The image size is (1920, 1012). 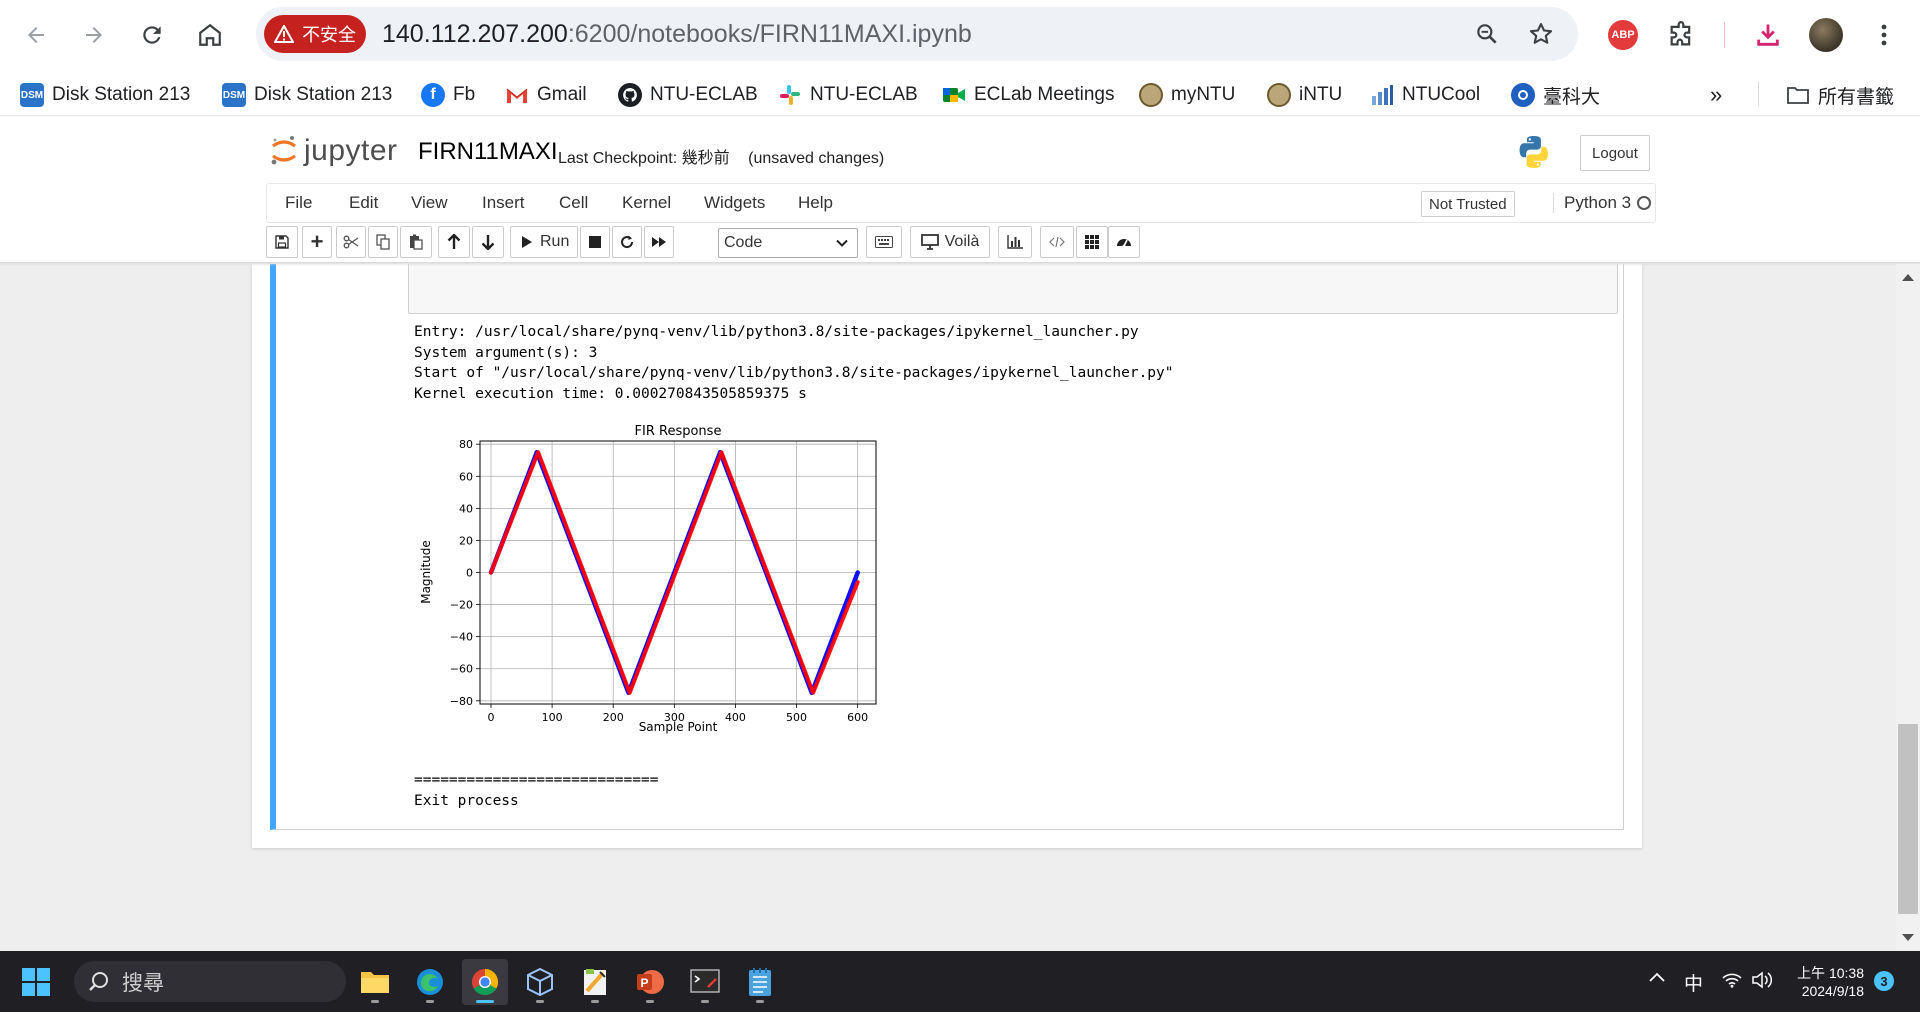 What do you see at coordinates (98, 981) in the screenshot?
I see `search-icon` at bounding box center [98, 981].